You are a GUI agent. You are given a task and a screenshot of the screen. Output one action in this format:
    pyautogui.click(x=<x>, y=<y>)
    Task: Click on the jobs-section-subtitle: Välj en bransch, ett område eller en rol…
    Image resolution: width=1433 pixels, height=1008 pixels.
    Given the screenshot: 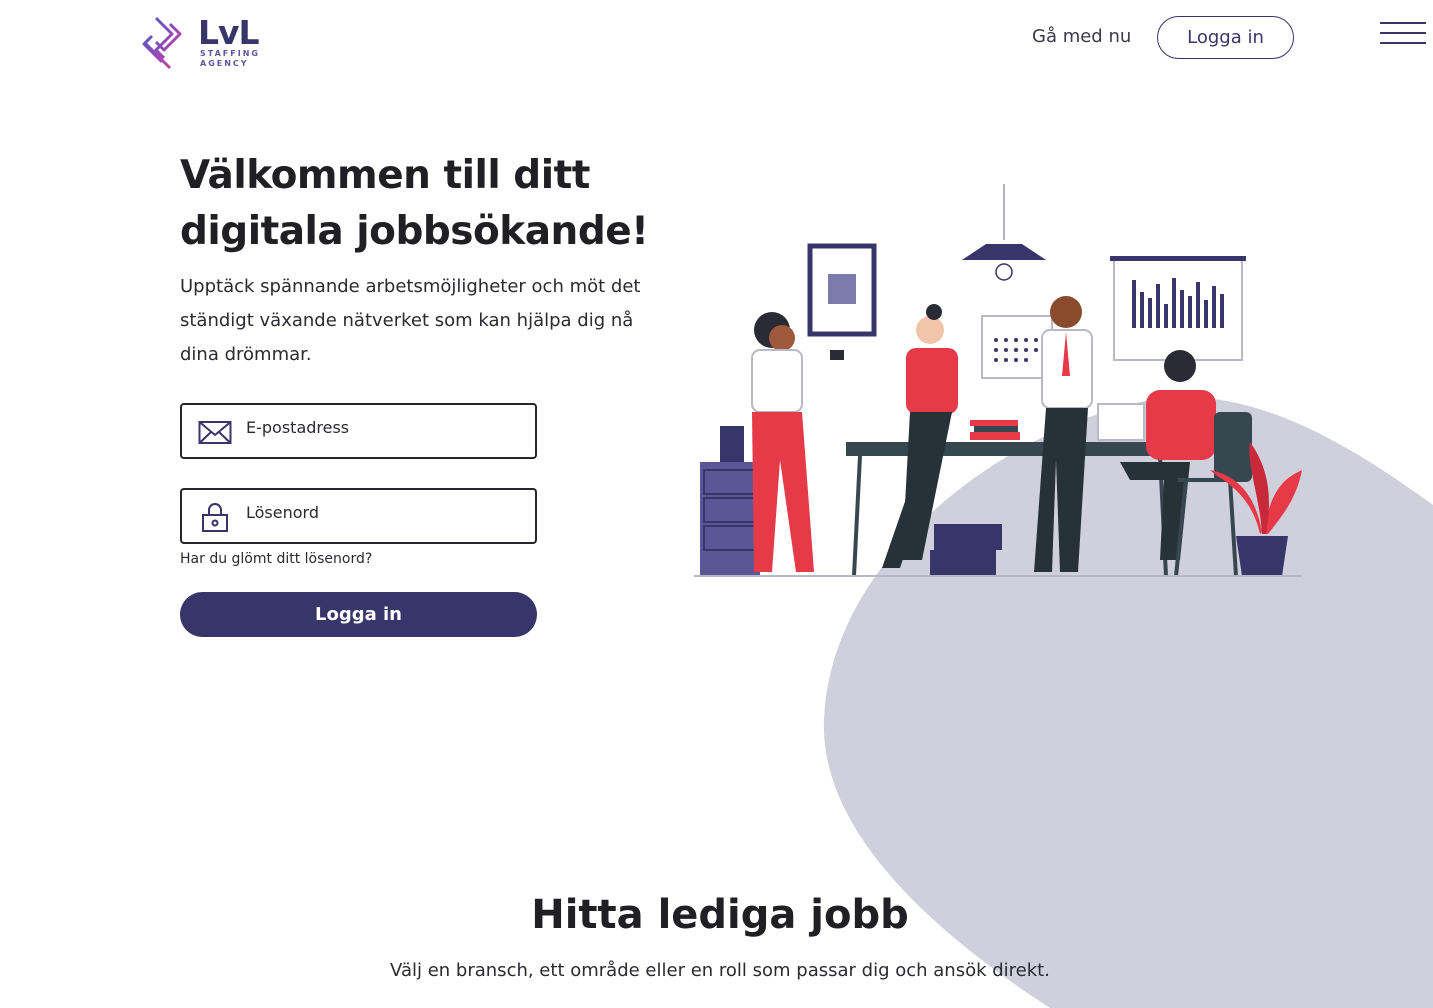 What is the action you would take?
    pyautogui.click(x=720, y=970)
    